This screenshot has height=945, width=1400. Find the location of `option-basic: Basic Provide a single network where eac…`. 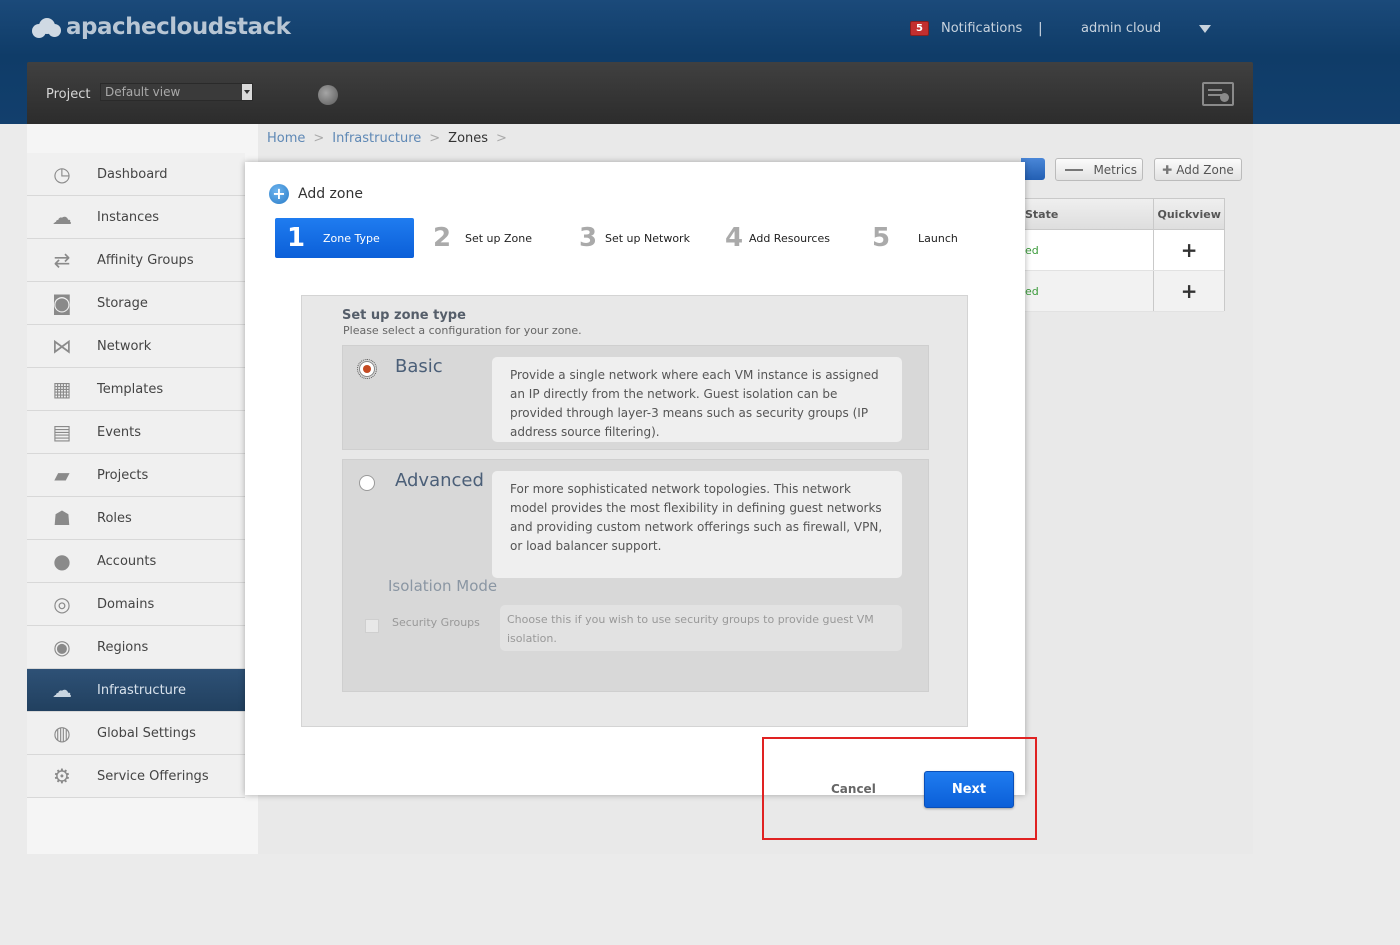

option-basic: Basic Provide a single network where eac… is located at coordinates (635, 397).